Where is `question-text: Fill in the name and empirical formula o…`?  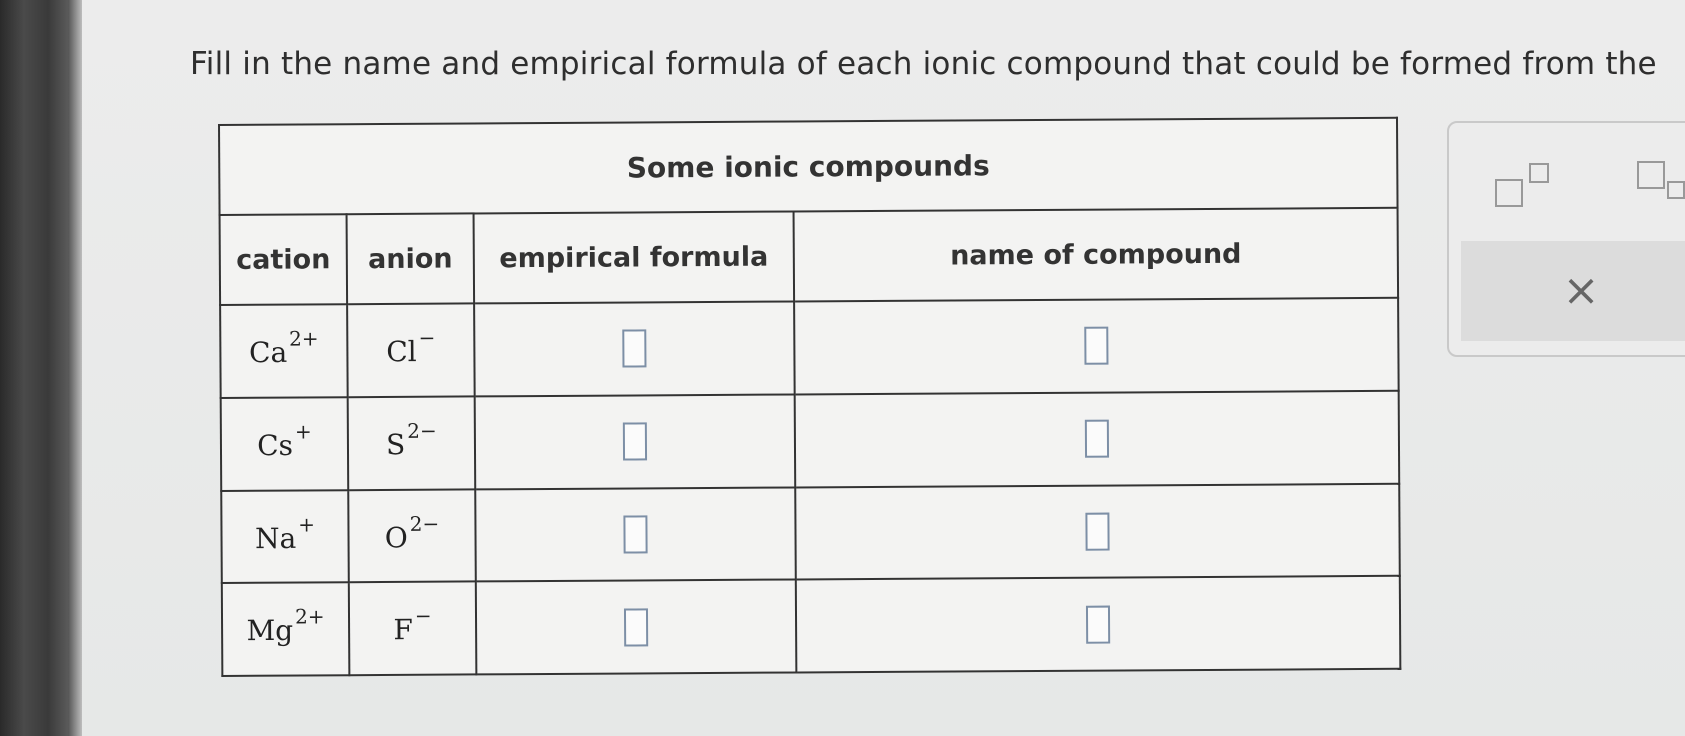
question-text: Fill in the name and empirical formula o… is located at coordinates (923, 64).